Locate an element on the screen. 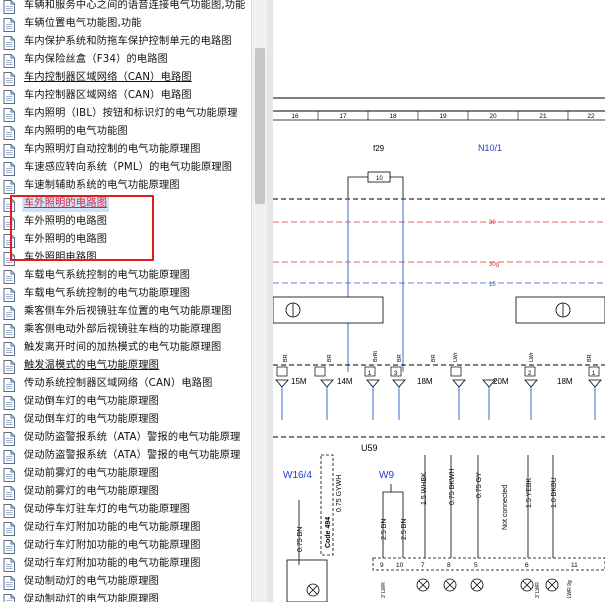 This screenshot has height=606, width=605. tree-item-label: 促动防盗警报系统（ATA）警报的电气功能原理 is located at coordinates (132, 455).